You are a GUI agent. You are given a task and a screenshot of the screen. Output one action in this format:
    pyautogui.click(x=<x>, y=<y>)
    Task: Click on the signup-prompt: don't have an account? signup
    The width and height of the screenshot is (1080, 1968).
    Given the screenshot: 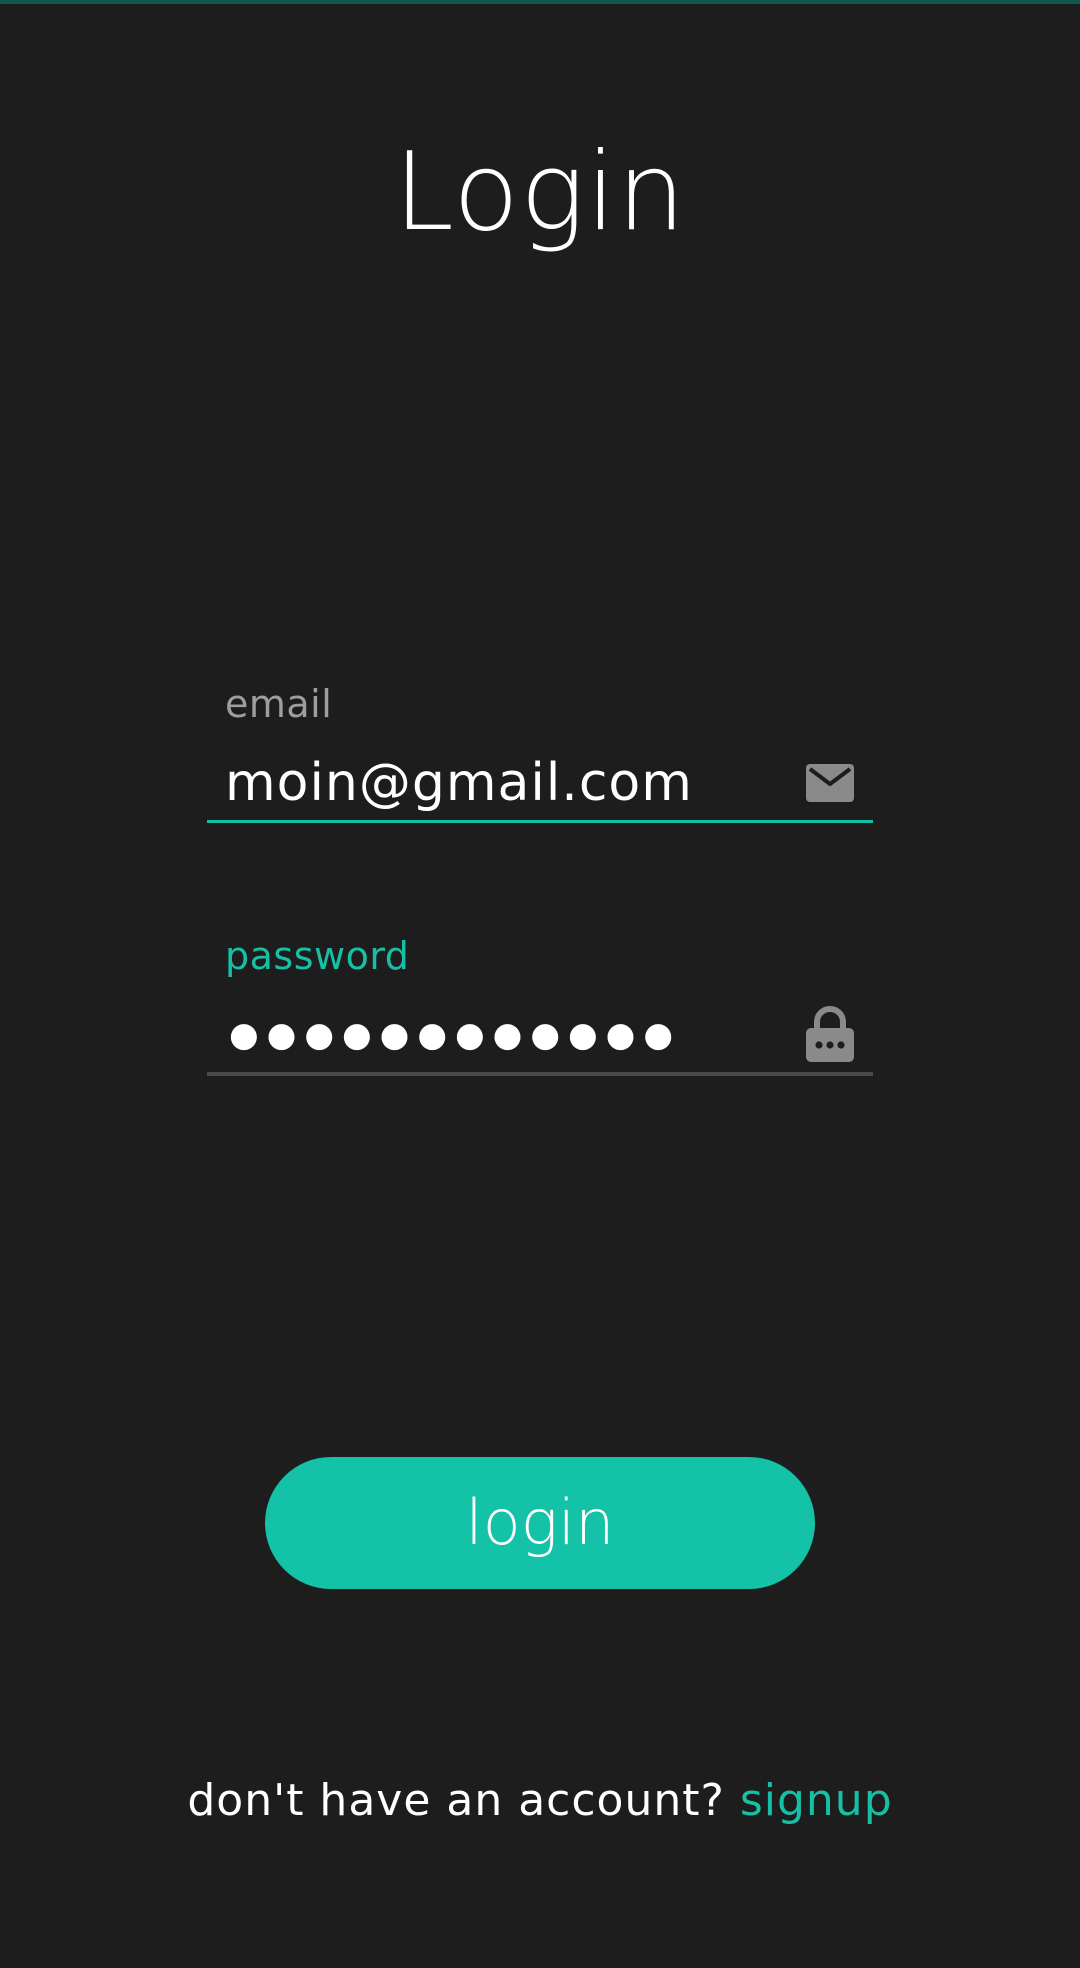 What is the action you would take?
    pyautogui.click(x=540, y=1801)
    